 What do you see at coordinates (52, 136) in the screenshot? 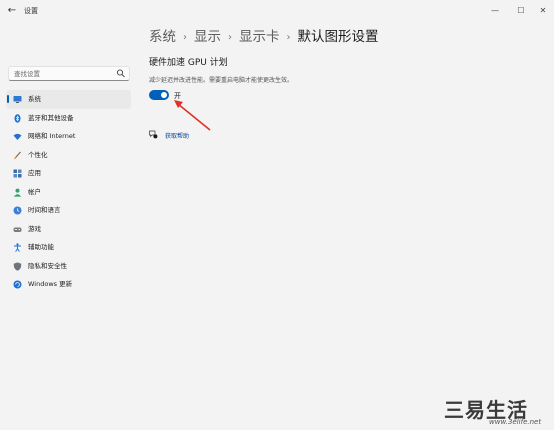
I see `sidebar-item-label: 网络和 Internet` at bounding box center [52, 136].